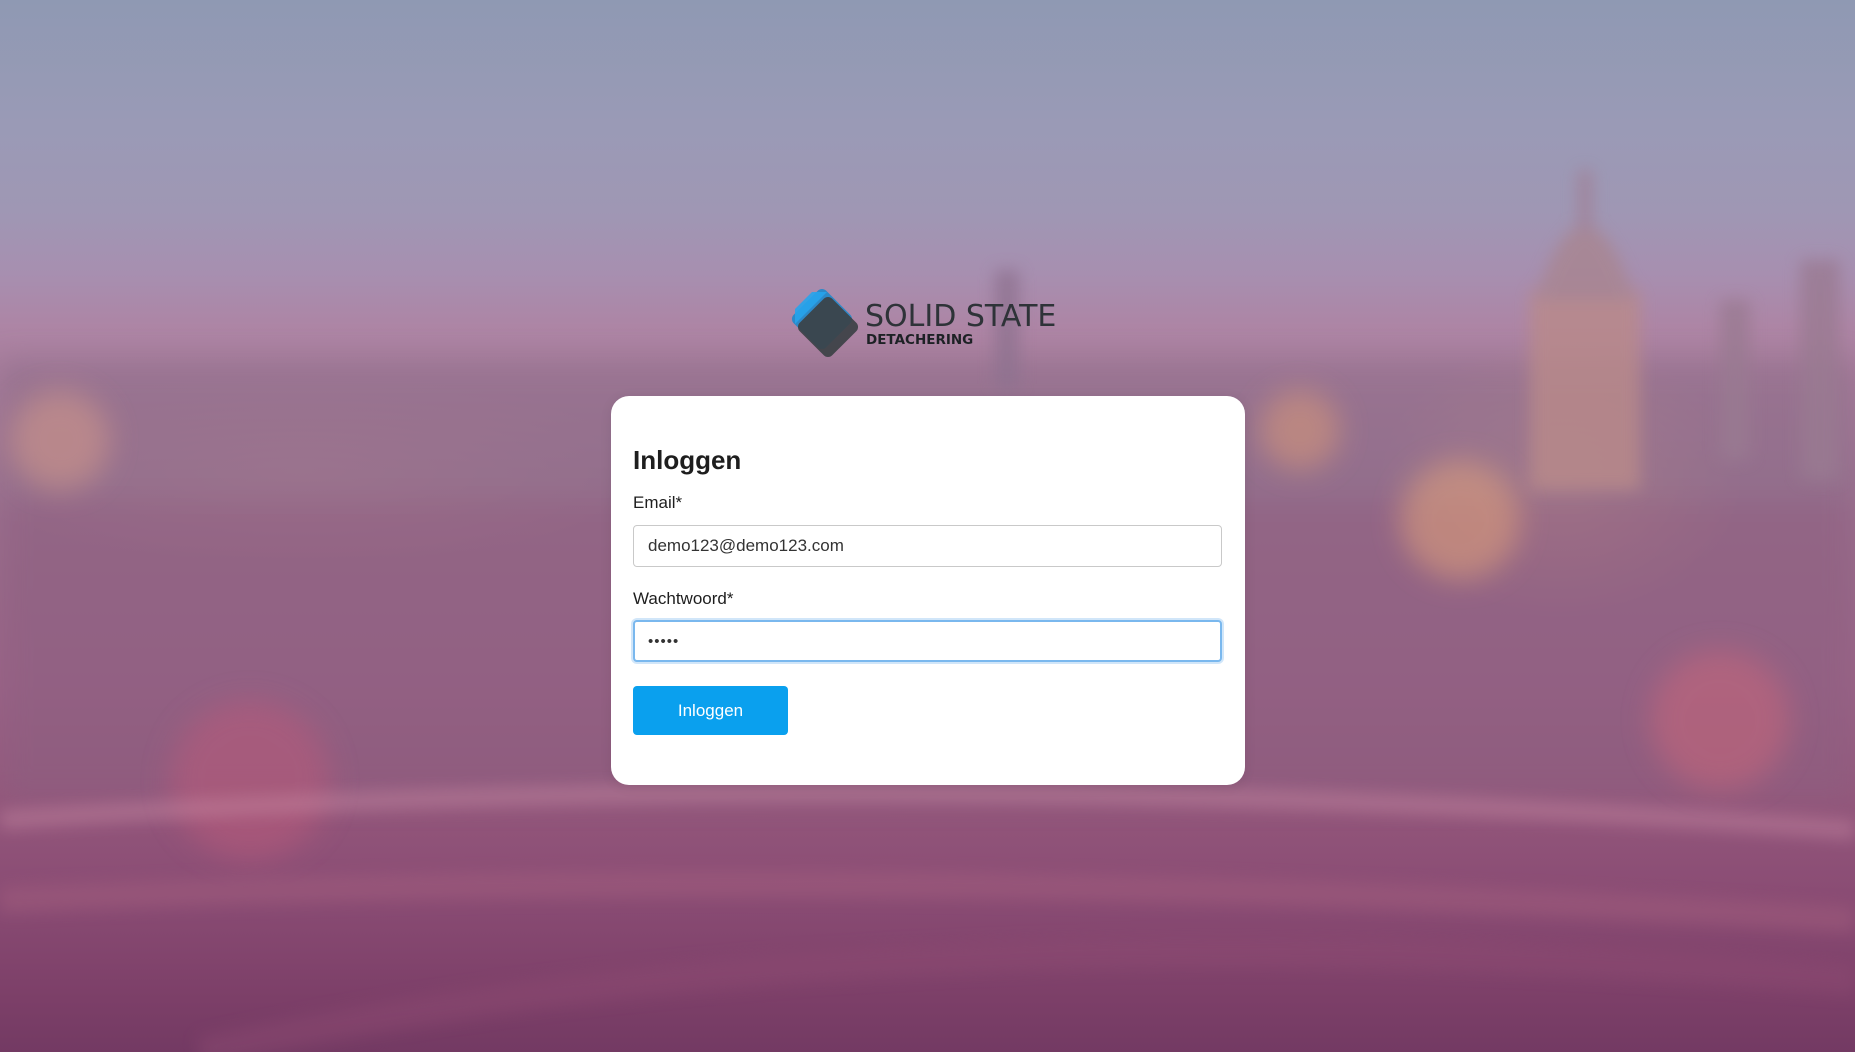 The height and width of the screenshot is (1052, 1855). Describe the element at coordinates (658, 502) in the screenshot. I see `email-label: Email*` at that location.